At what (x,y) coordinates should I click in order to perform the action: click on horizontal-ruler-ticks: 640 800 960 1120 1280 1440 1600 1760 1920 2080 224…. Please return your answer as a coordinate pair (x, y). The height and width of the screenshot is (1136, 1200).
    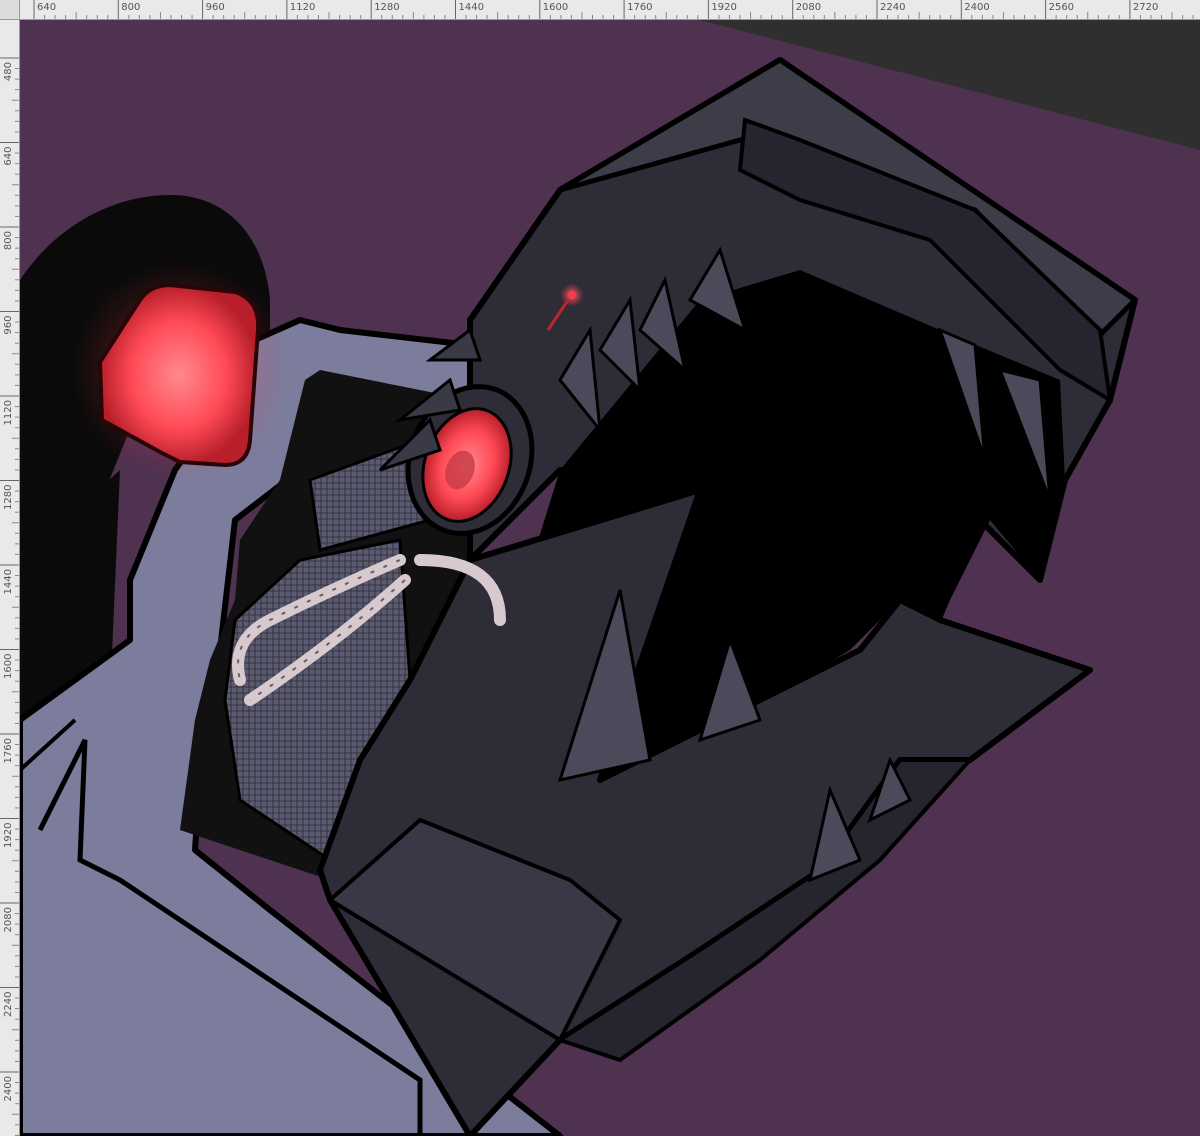
    Looking at the image, I should click on (613, 9).